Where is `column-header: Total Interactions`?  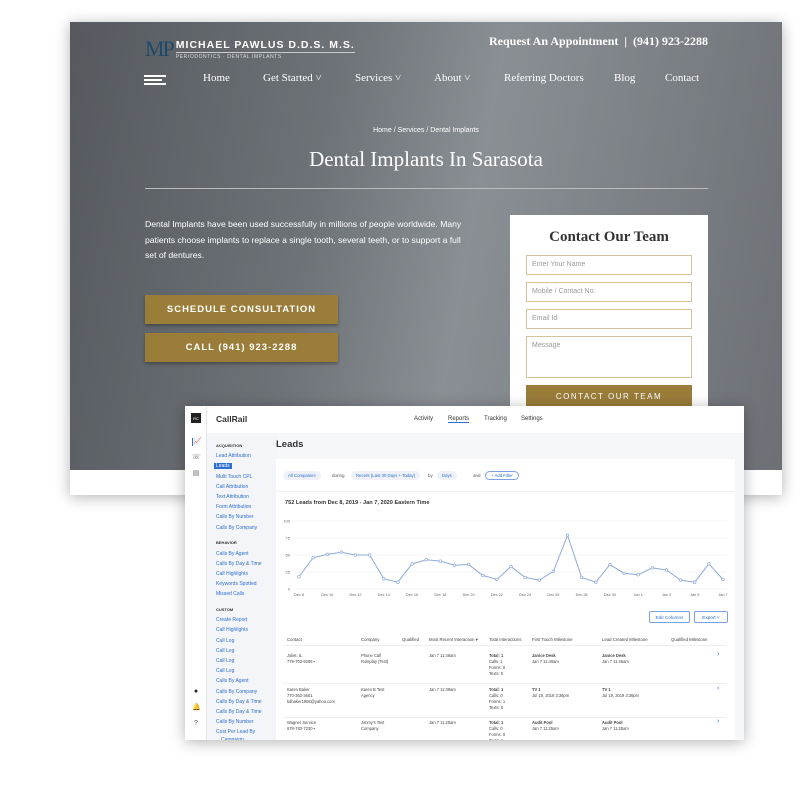
column-header: Total Interactions is located at coordinates (505, 639).